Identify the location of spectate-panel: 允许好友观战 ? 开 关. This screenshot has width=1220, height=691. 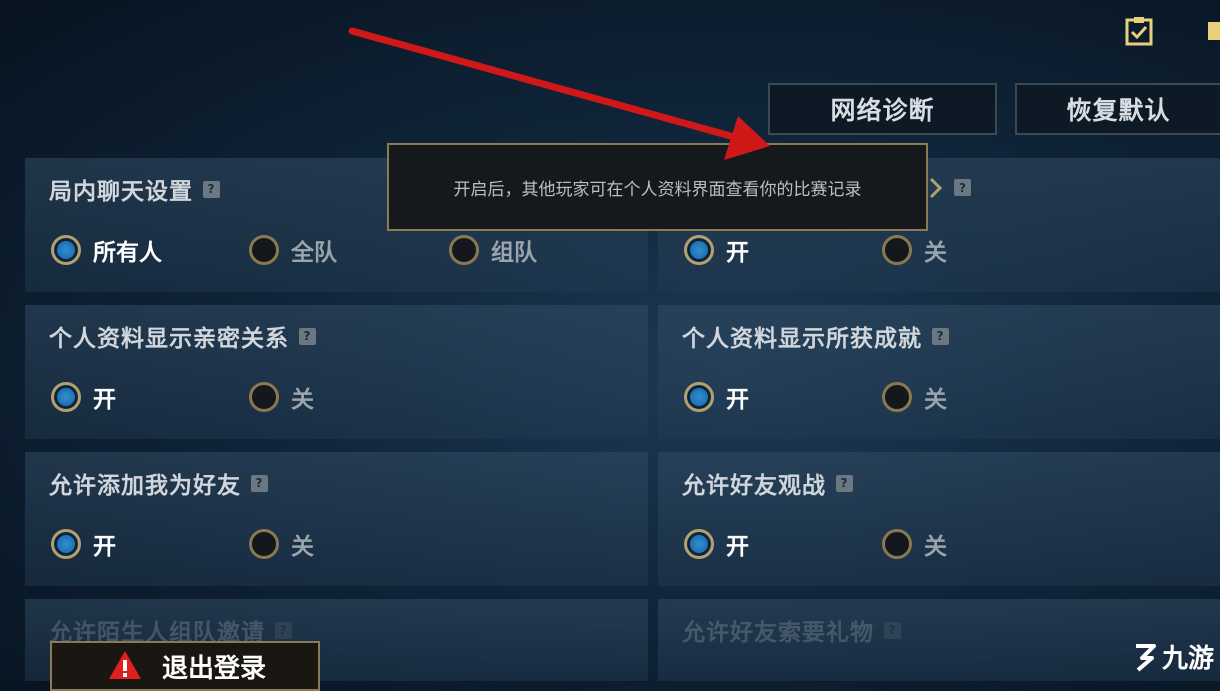
(939, 519).